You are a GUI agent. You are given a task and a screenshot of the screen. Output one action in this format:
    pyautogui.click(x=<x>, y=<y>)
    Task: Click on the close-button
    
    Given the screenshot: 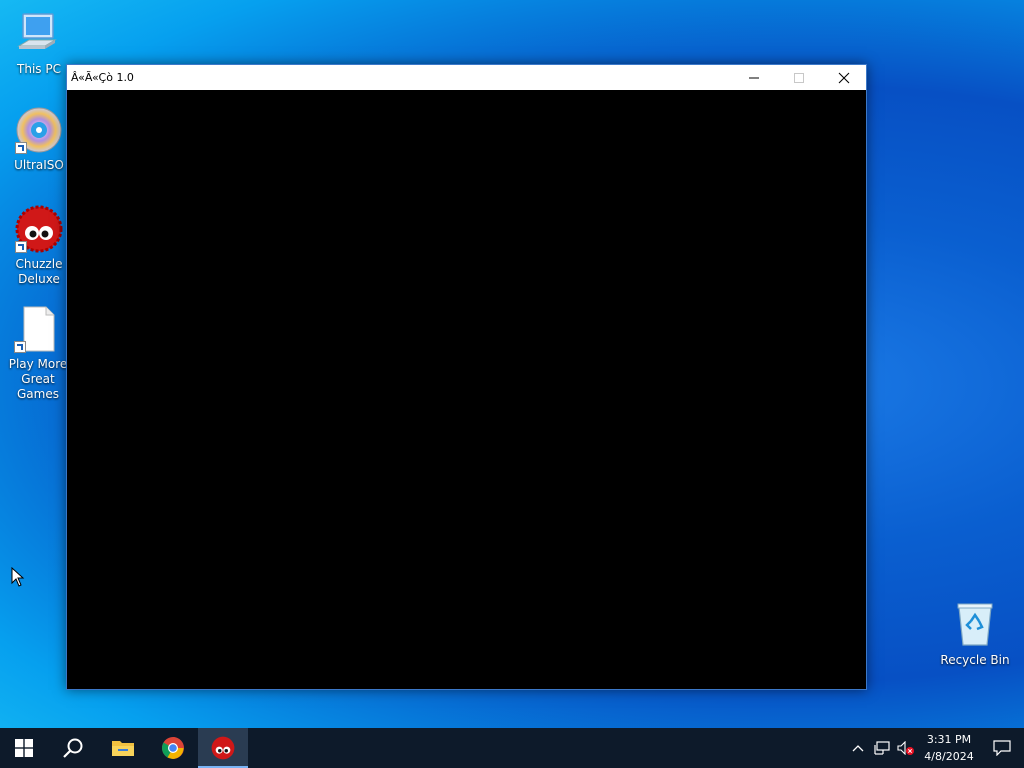 What is the action you would take?
    pyautogui.click(x=843, y=77)
    